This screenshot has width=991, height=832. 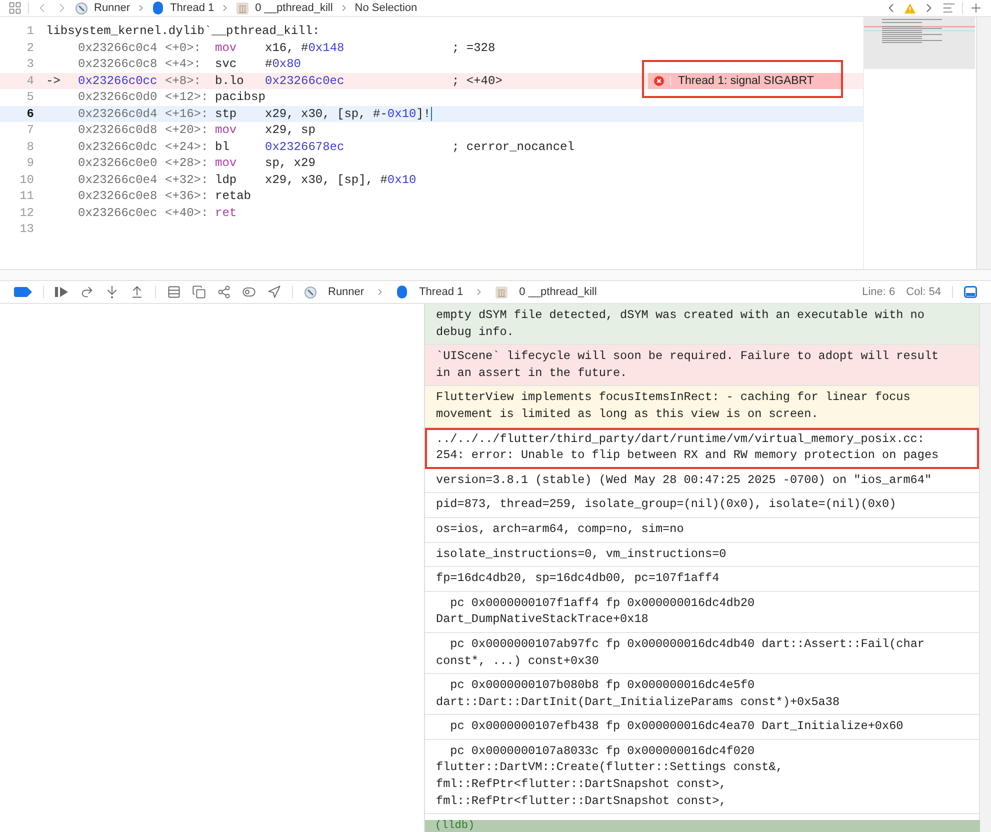 What do you see at coordinates (274, 292) in the screenshot?
I see `location-icon` at bounding box center [274, 292].